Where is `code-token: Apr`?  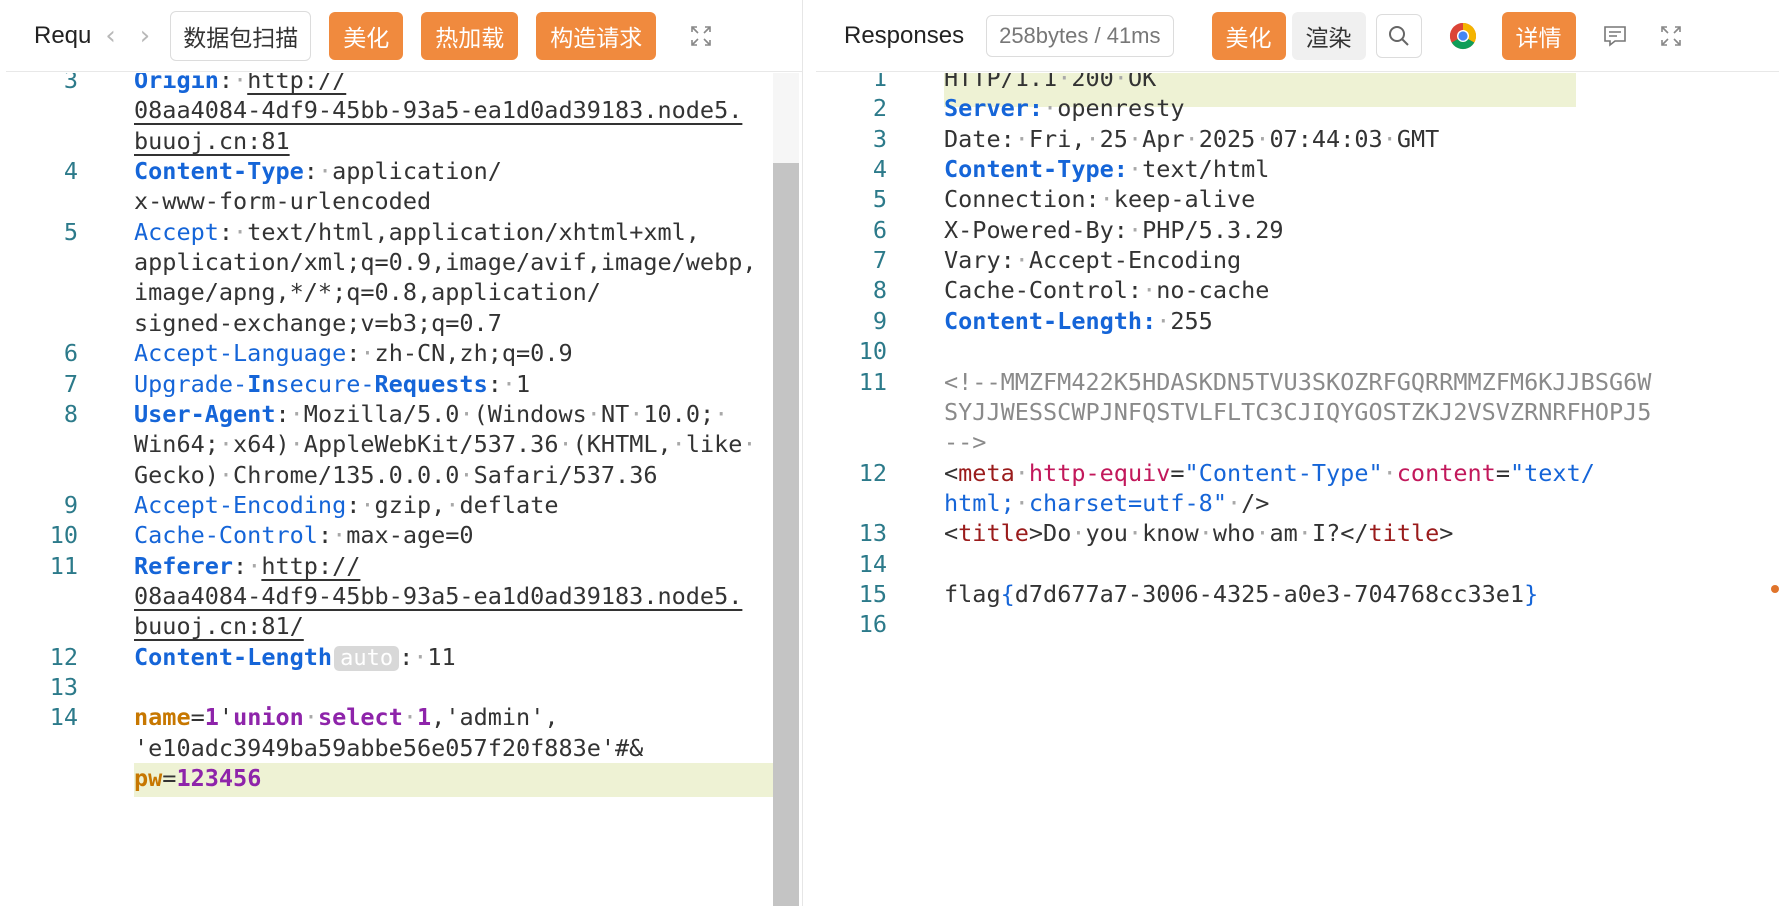
code-token: Apr is located at coordinates (1163, 138).